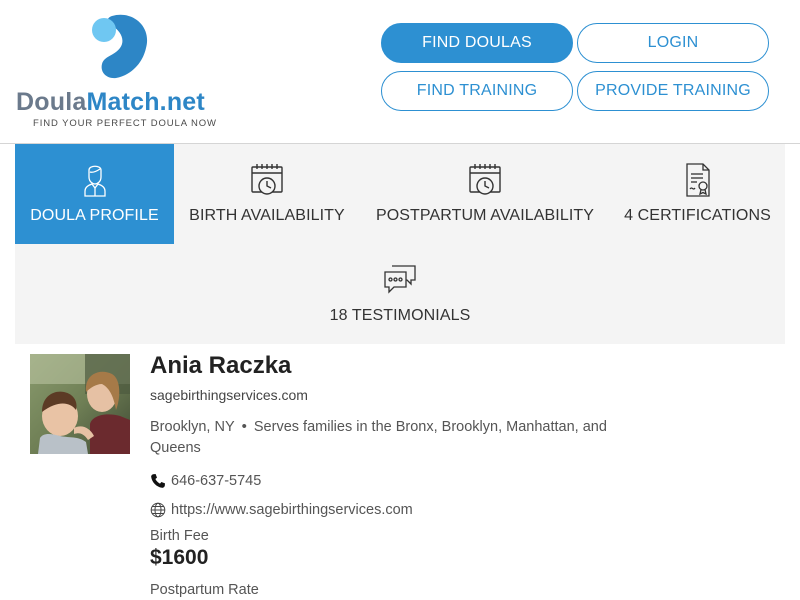 Image resolution: width=800 pixels, height=600 pixels. What do you see at coordinates (485, 215) in the screenshot?
I see `tab-label: POSTPARTUM AVAILABILITY` at bounding box center [485, 215].